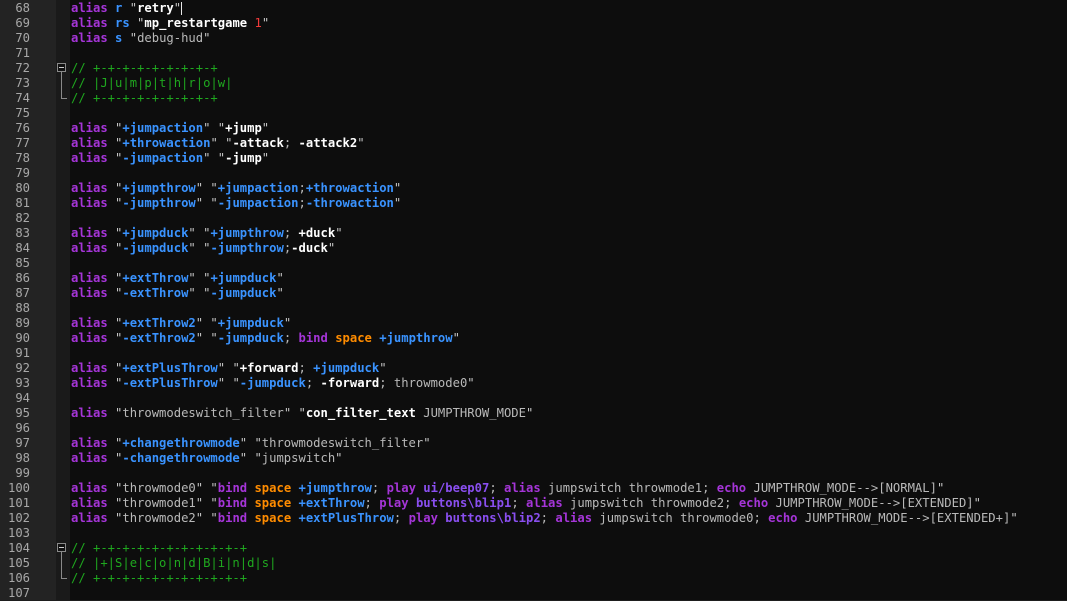  What do you see at coordinates (232, 503) in the screenshot?
I see `code-token: bind` at bounding box center [232, 503].